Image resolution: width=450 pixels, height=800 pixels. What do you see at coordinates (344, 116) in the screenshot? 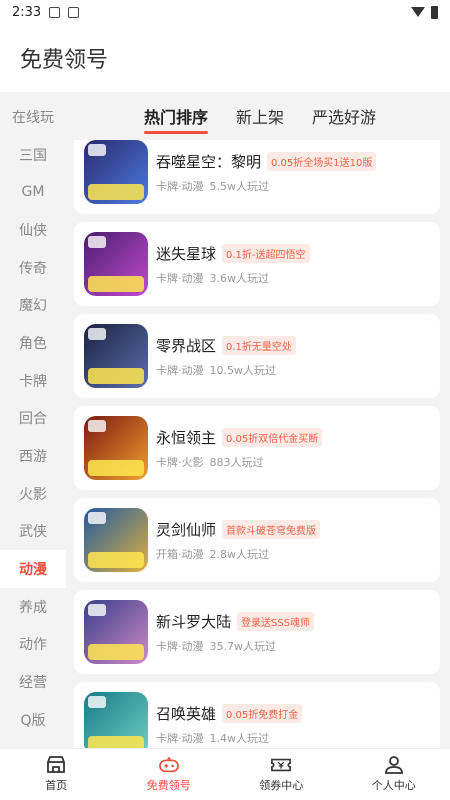
I see `tab-2: 严选好游` at bounding box center [344, 116].